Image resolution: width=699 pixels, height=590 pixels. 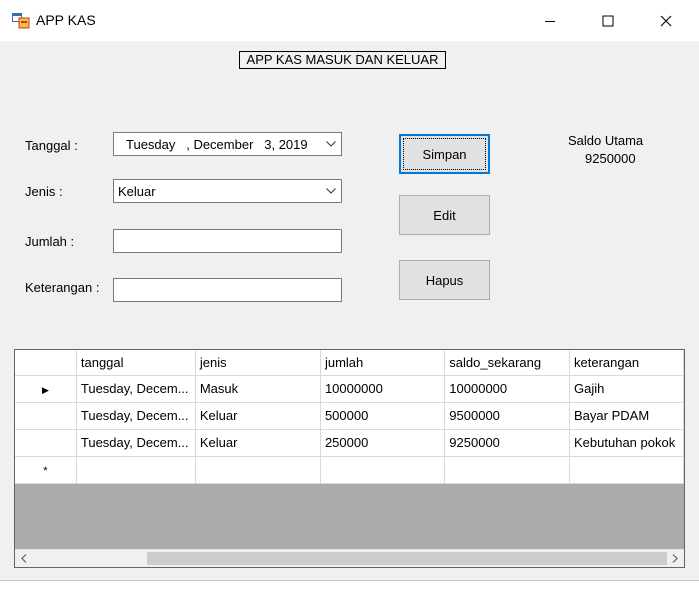 I want to click on title-bar: APP KAS, so click(x=349, y=20).